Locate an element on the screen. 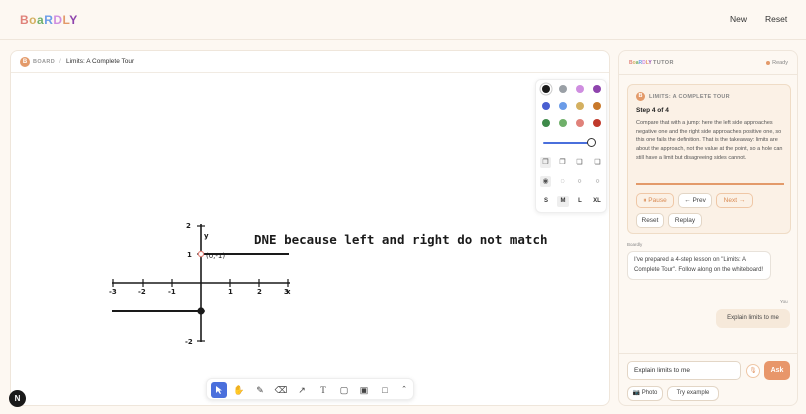 The width and height of the screenshot is (806, 414). hand-icon: ✋ is located at coordinates (239, 390).